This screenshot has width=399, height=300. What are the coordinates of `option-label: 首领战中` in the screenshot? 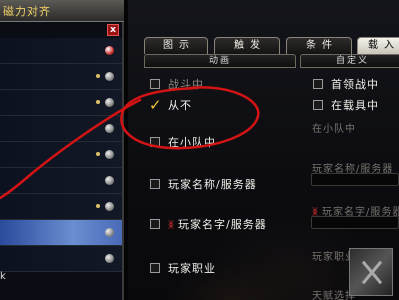 It's located at (355, 84).